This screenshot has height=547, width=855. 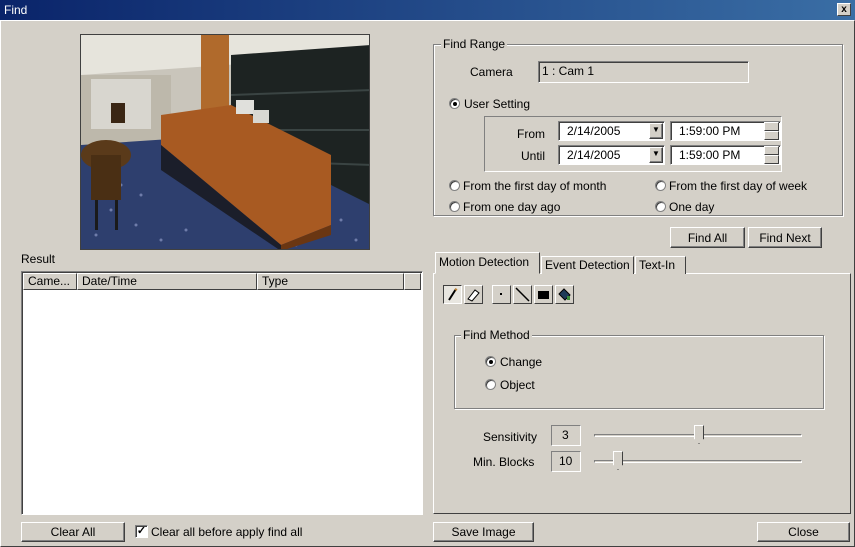 What do you see at coordinates (521, 362) in the screenshot?
I see `method-change-label: Change` at bounding box center [521, 362].